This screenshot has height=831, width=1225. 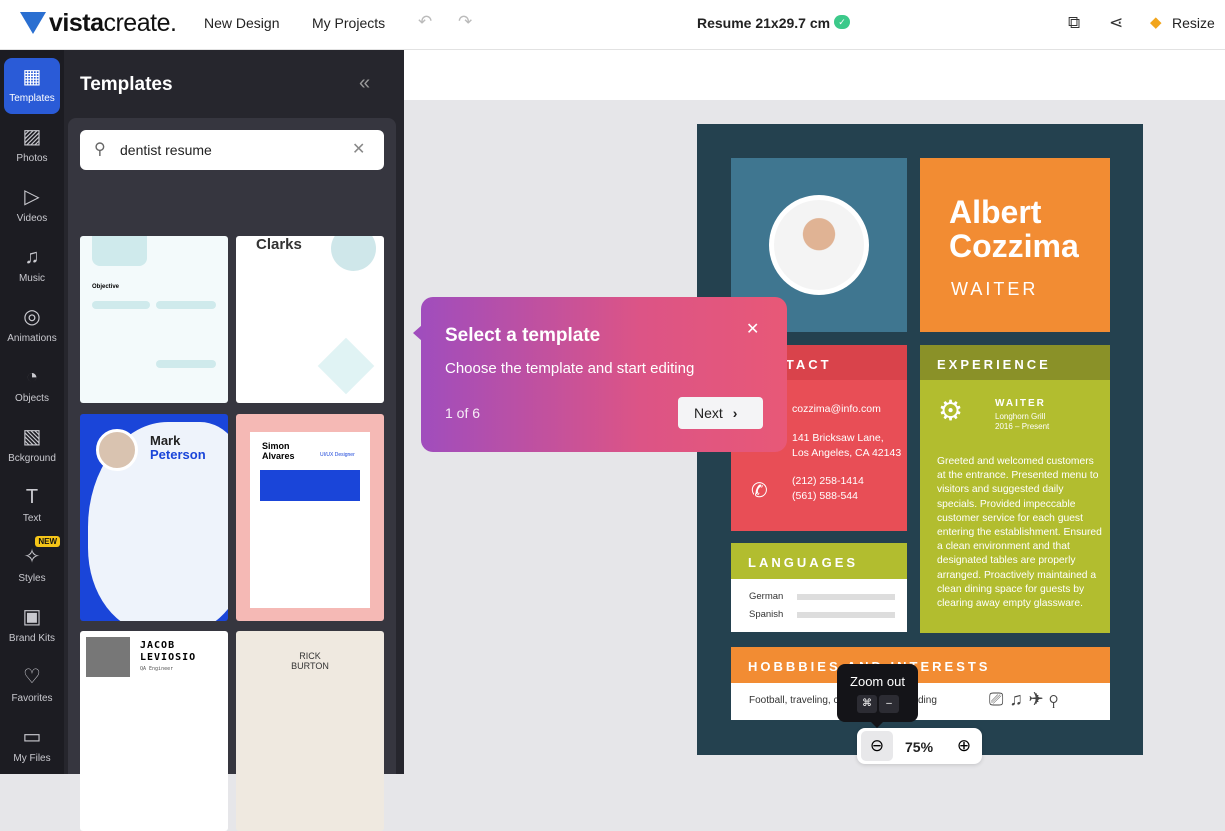 What do you see at coordinates (32, 458) in the screenshot?
I see `label: Bckground` at bounding box center [32, 458].